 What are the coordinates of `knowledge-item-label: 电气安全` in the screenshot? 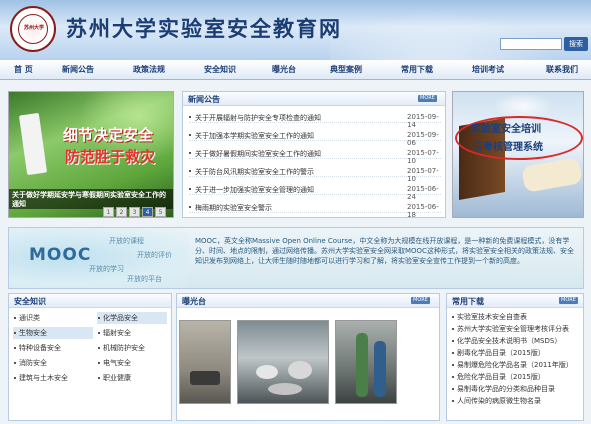 It's located at (117, 363).